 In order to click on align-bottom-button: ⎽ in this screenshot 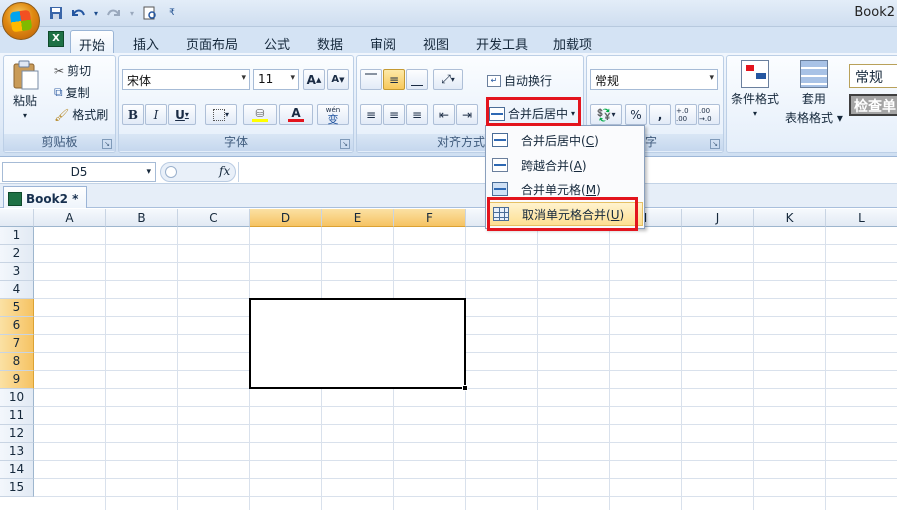, I will do `click(417, 79)`.